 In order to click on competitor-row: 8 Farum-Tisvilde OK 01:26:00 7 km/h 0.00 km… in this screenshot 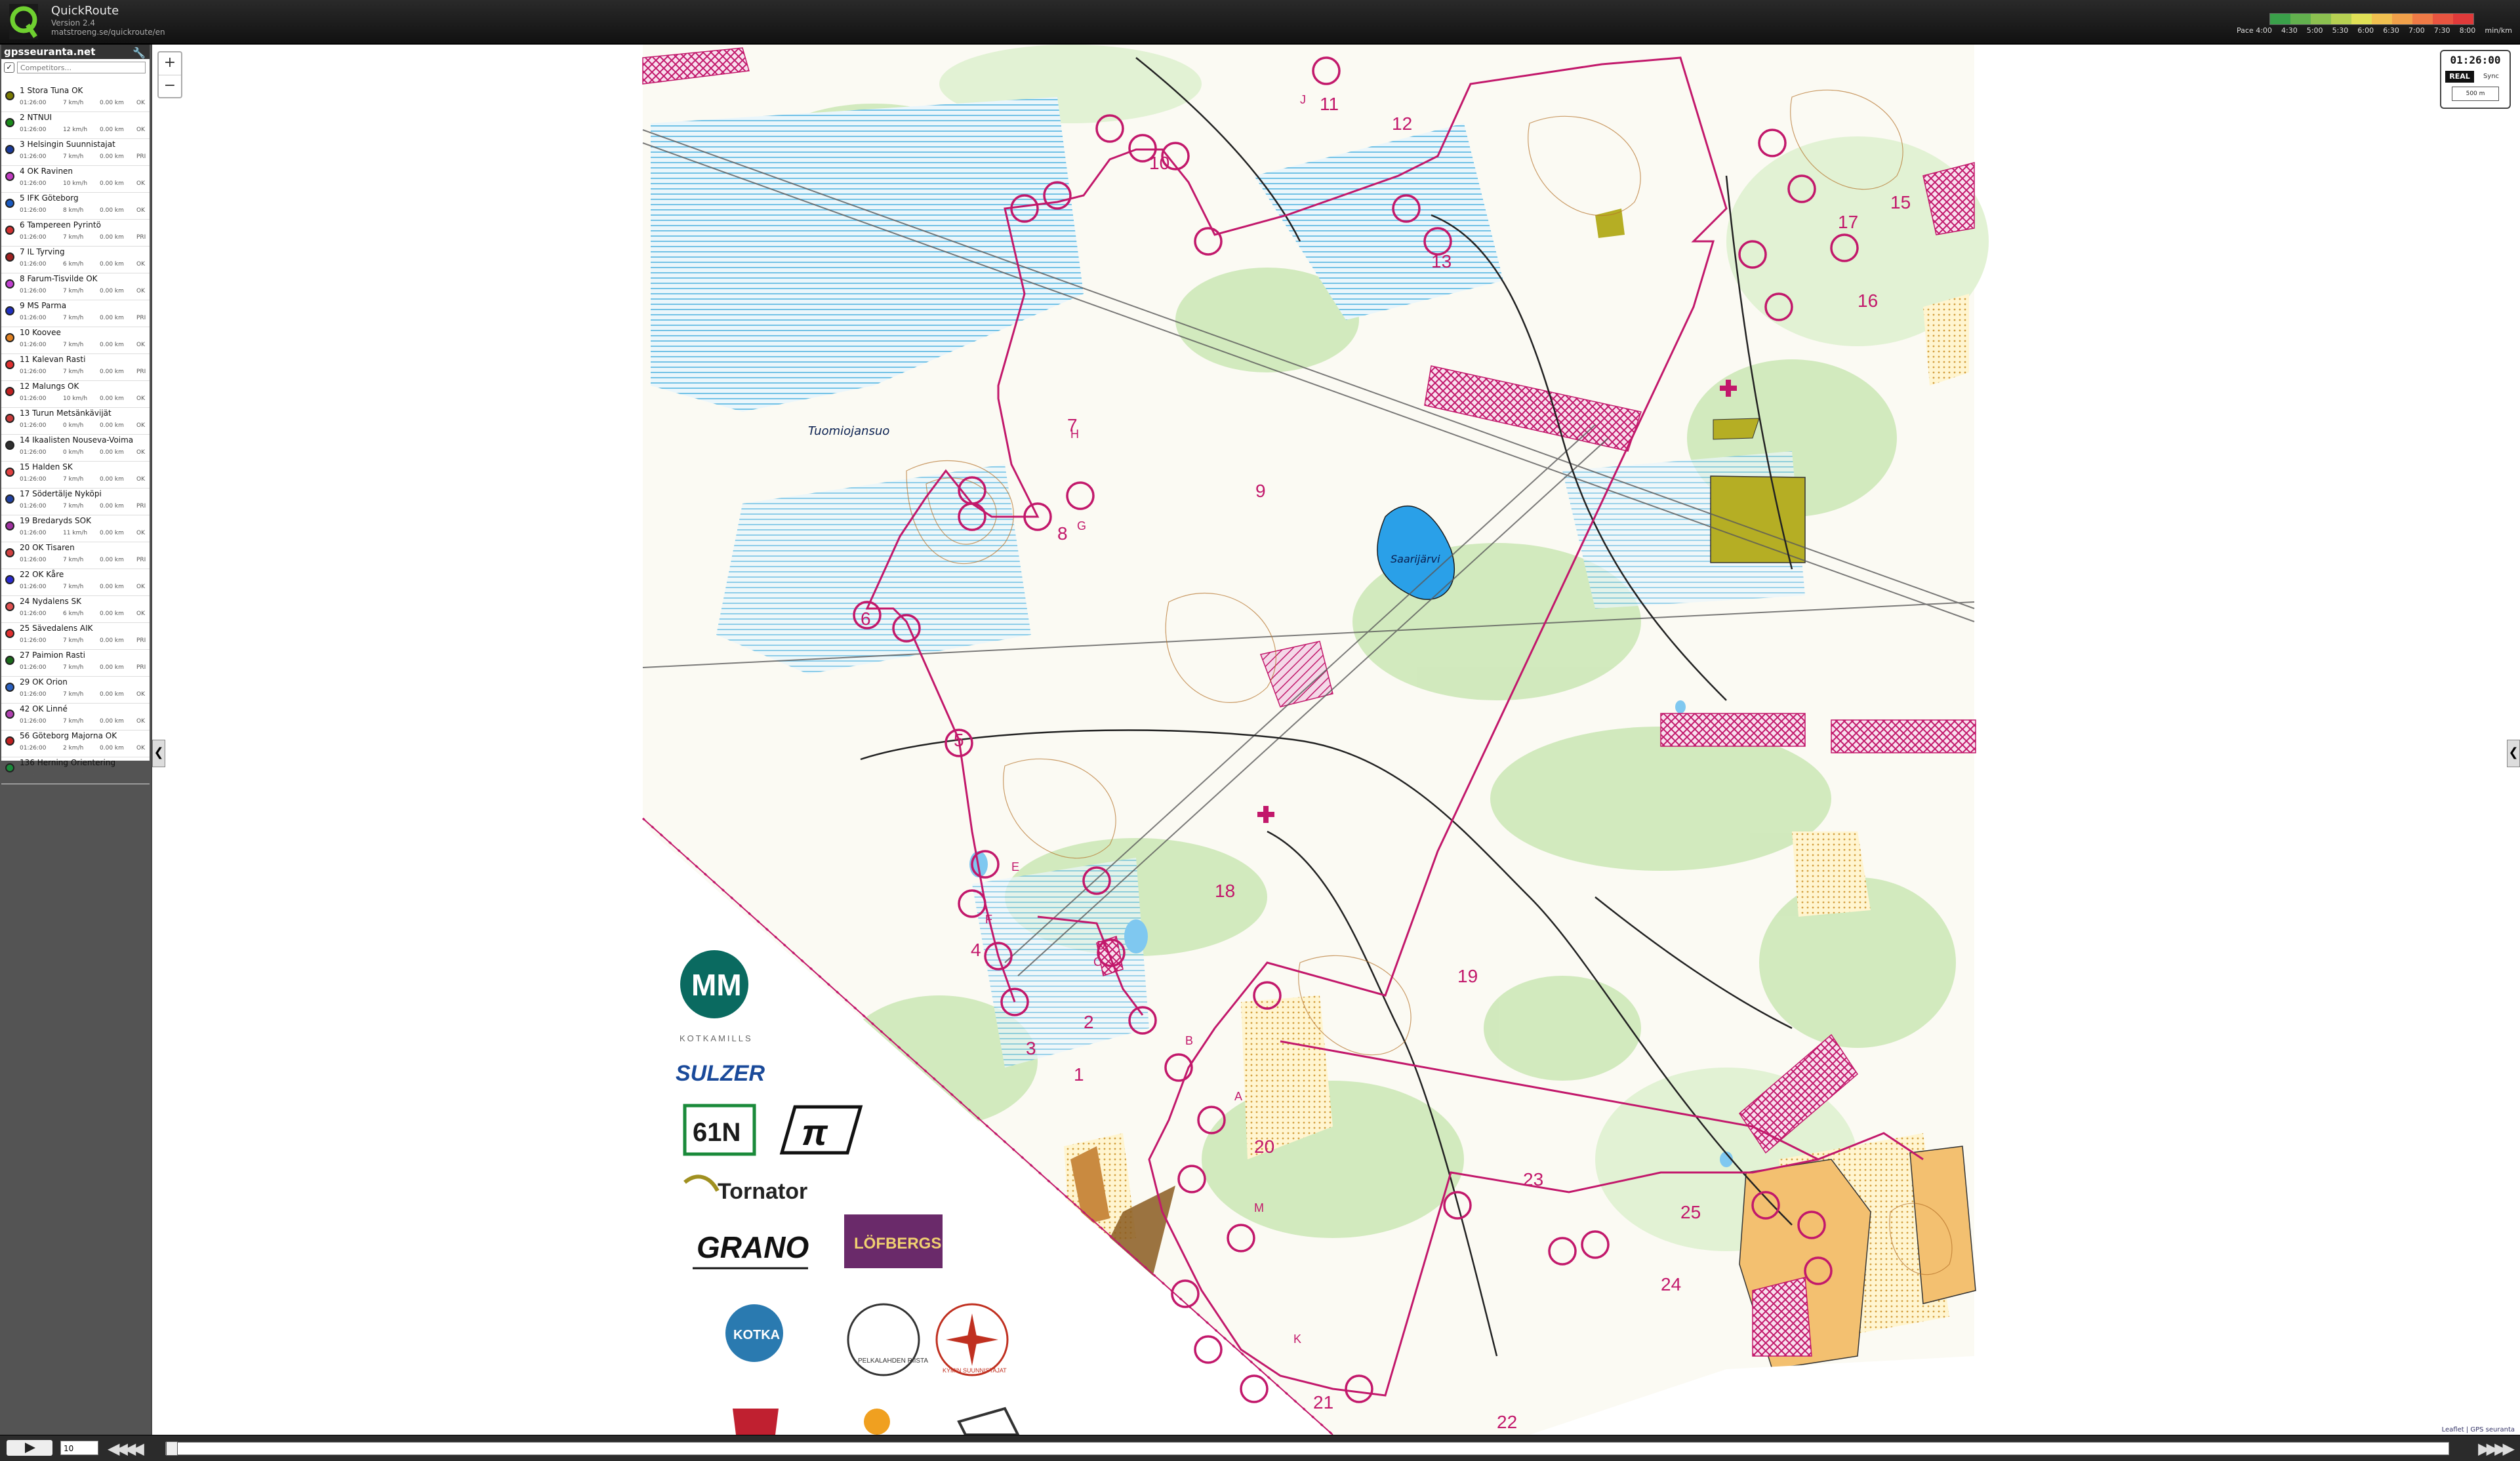, I will do `click(75, 287)`.